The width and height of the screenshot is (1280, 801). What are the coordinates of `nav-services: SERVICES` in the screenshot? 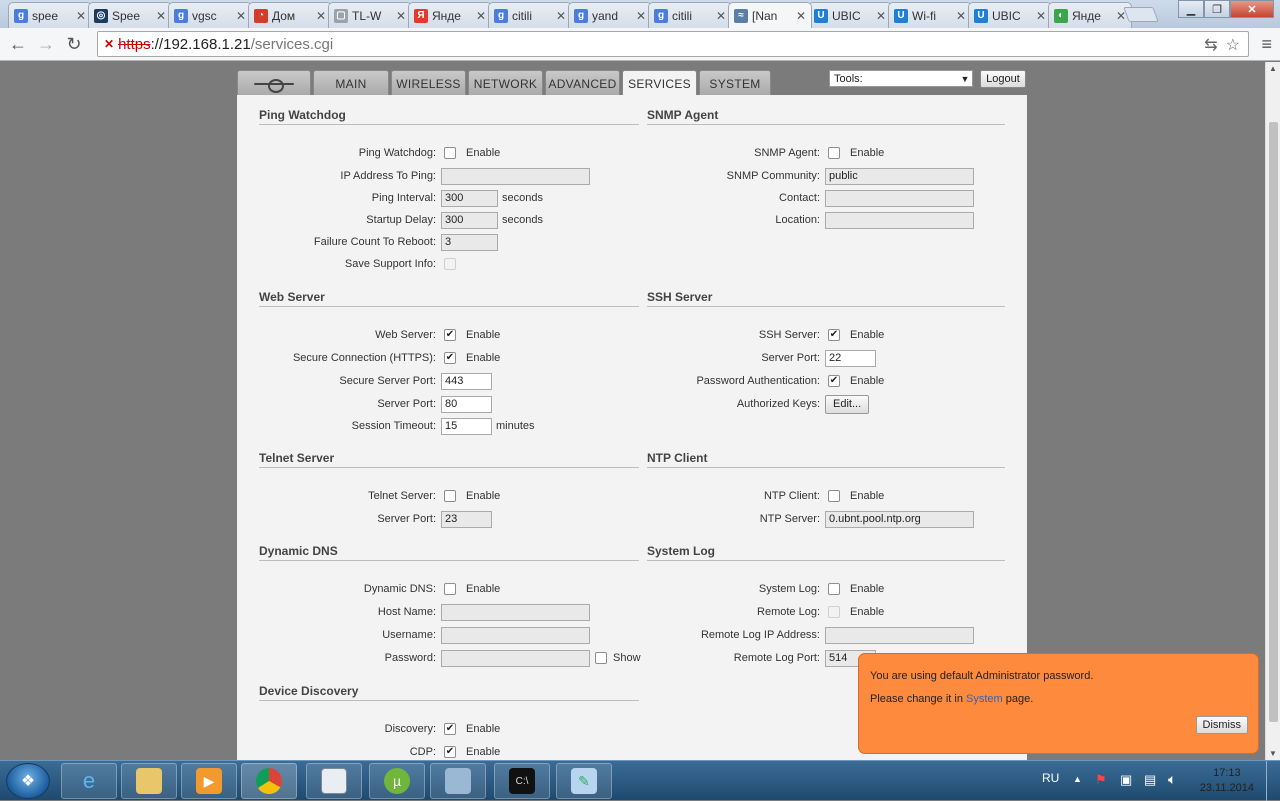 It's located at (659, 83).